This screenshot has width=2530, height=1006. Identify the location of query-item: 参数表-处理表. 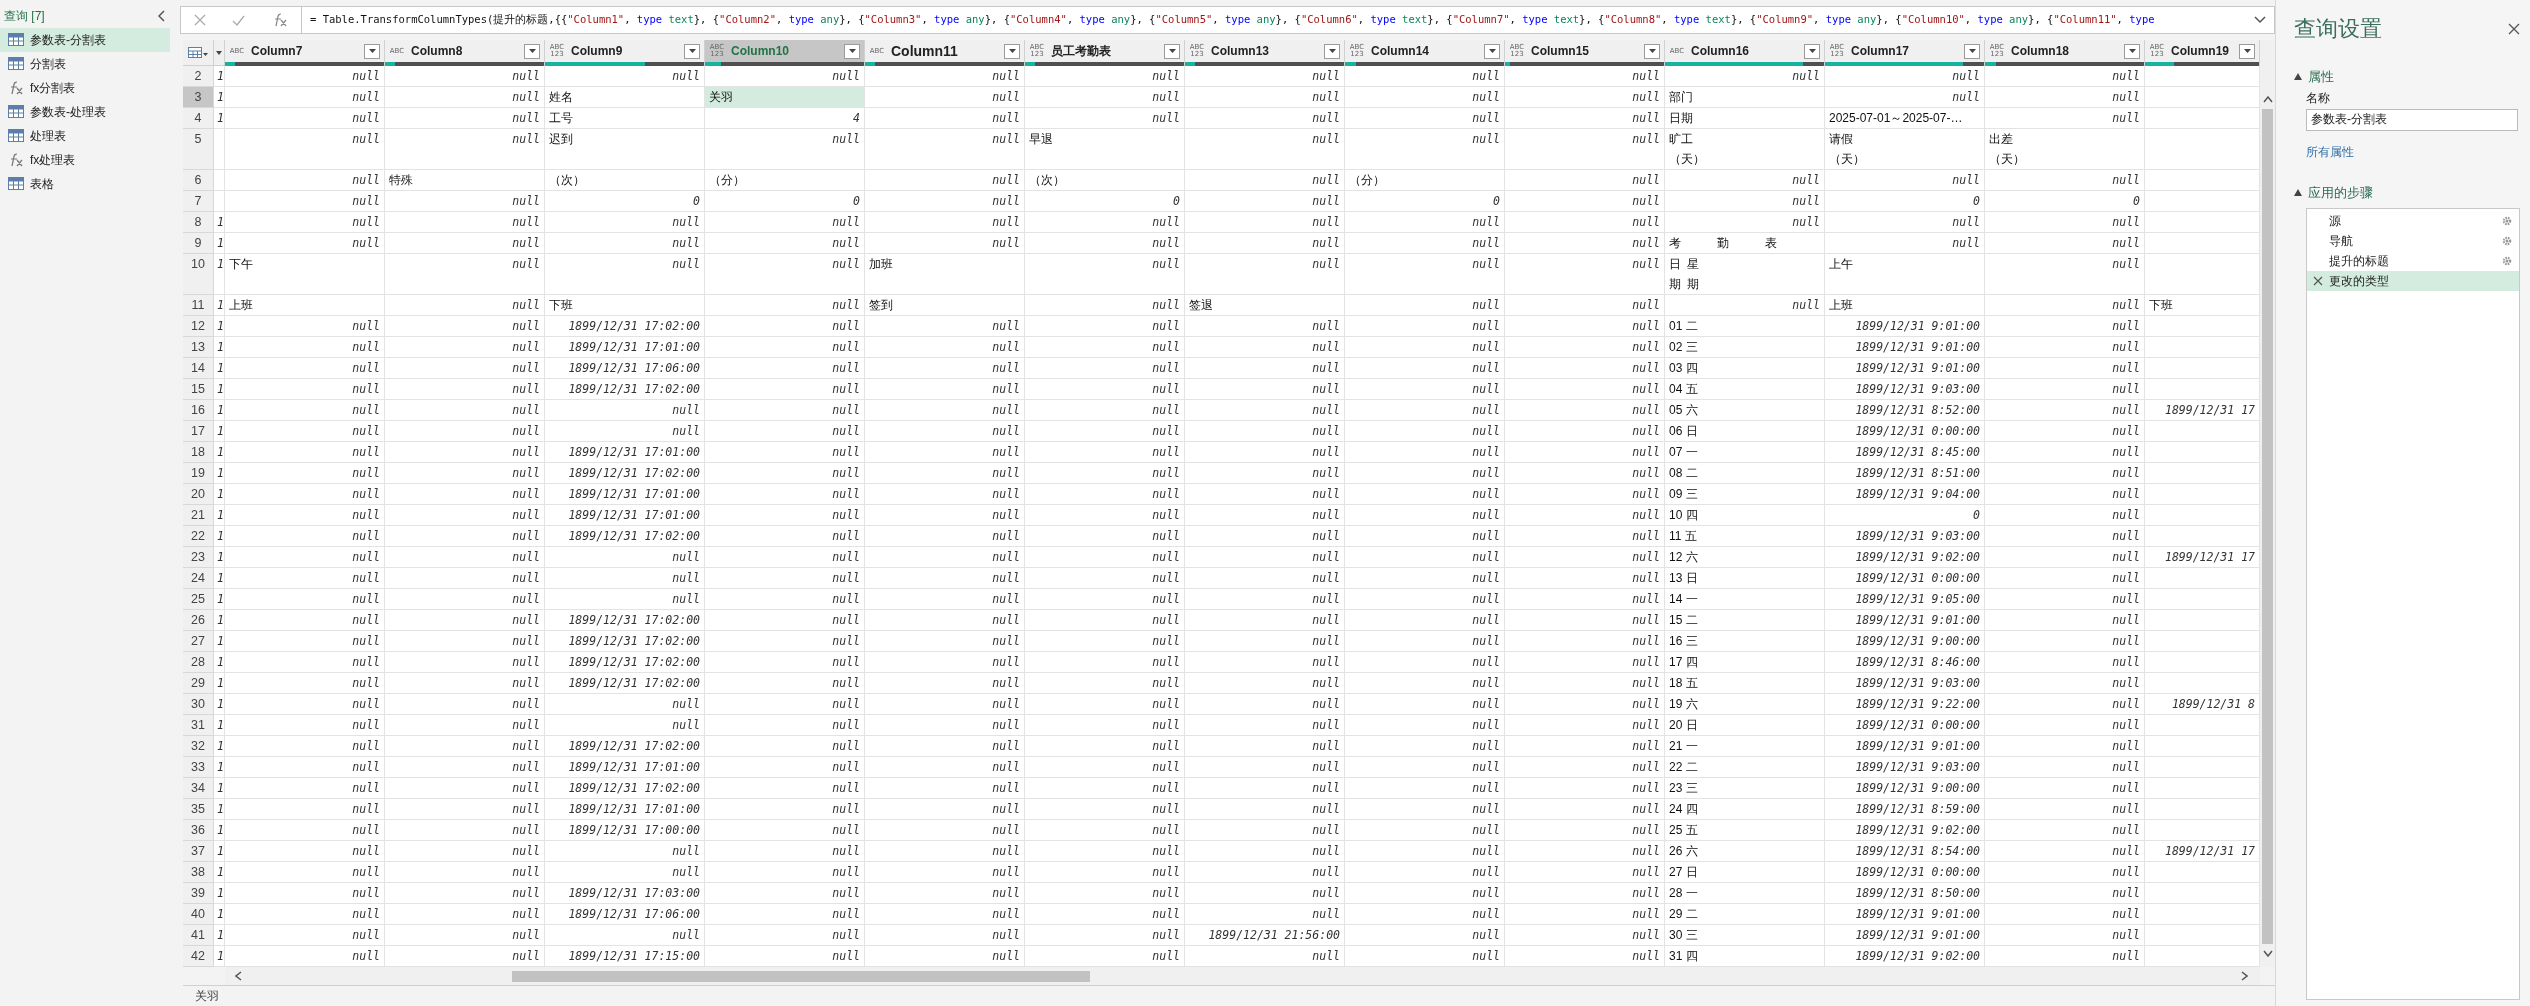
(85, 112).